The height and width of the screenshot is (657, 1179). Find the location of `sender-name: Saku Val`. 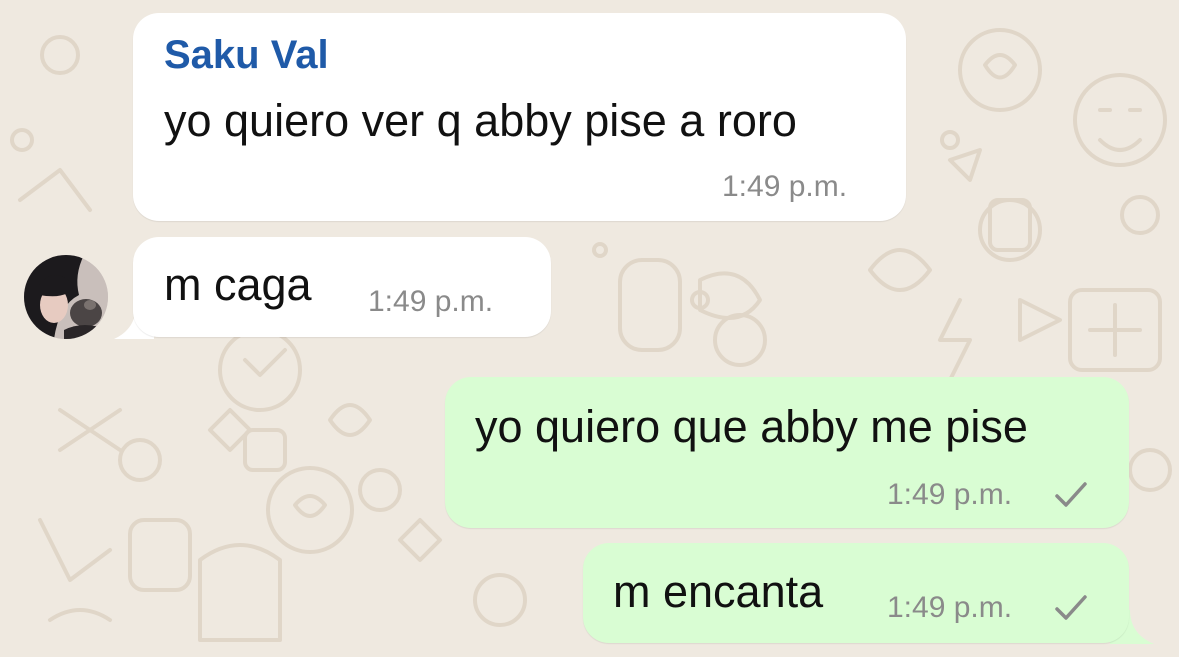

sender-name: Saku Val is located at coordinates (246, 55).